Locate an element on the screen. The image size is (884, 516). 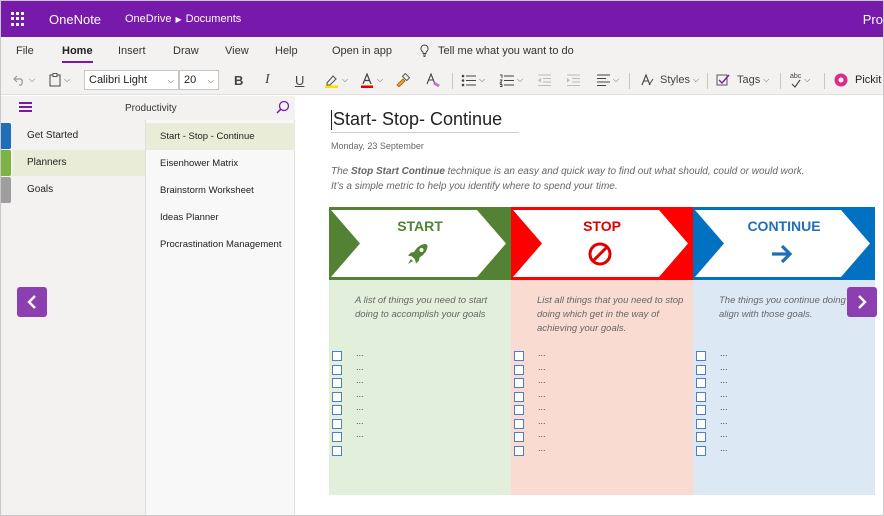
tab-view: View is located at coordinates (237, 51).